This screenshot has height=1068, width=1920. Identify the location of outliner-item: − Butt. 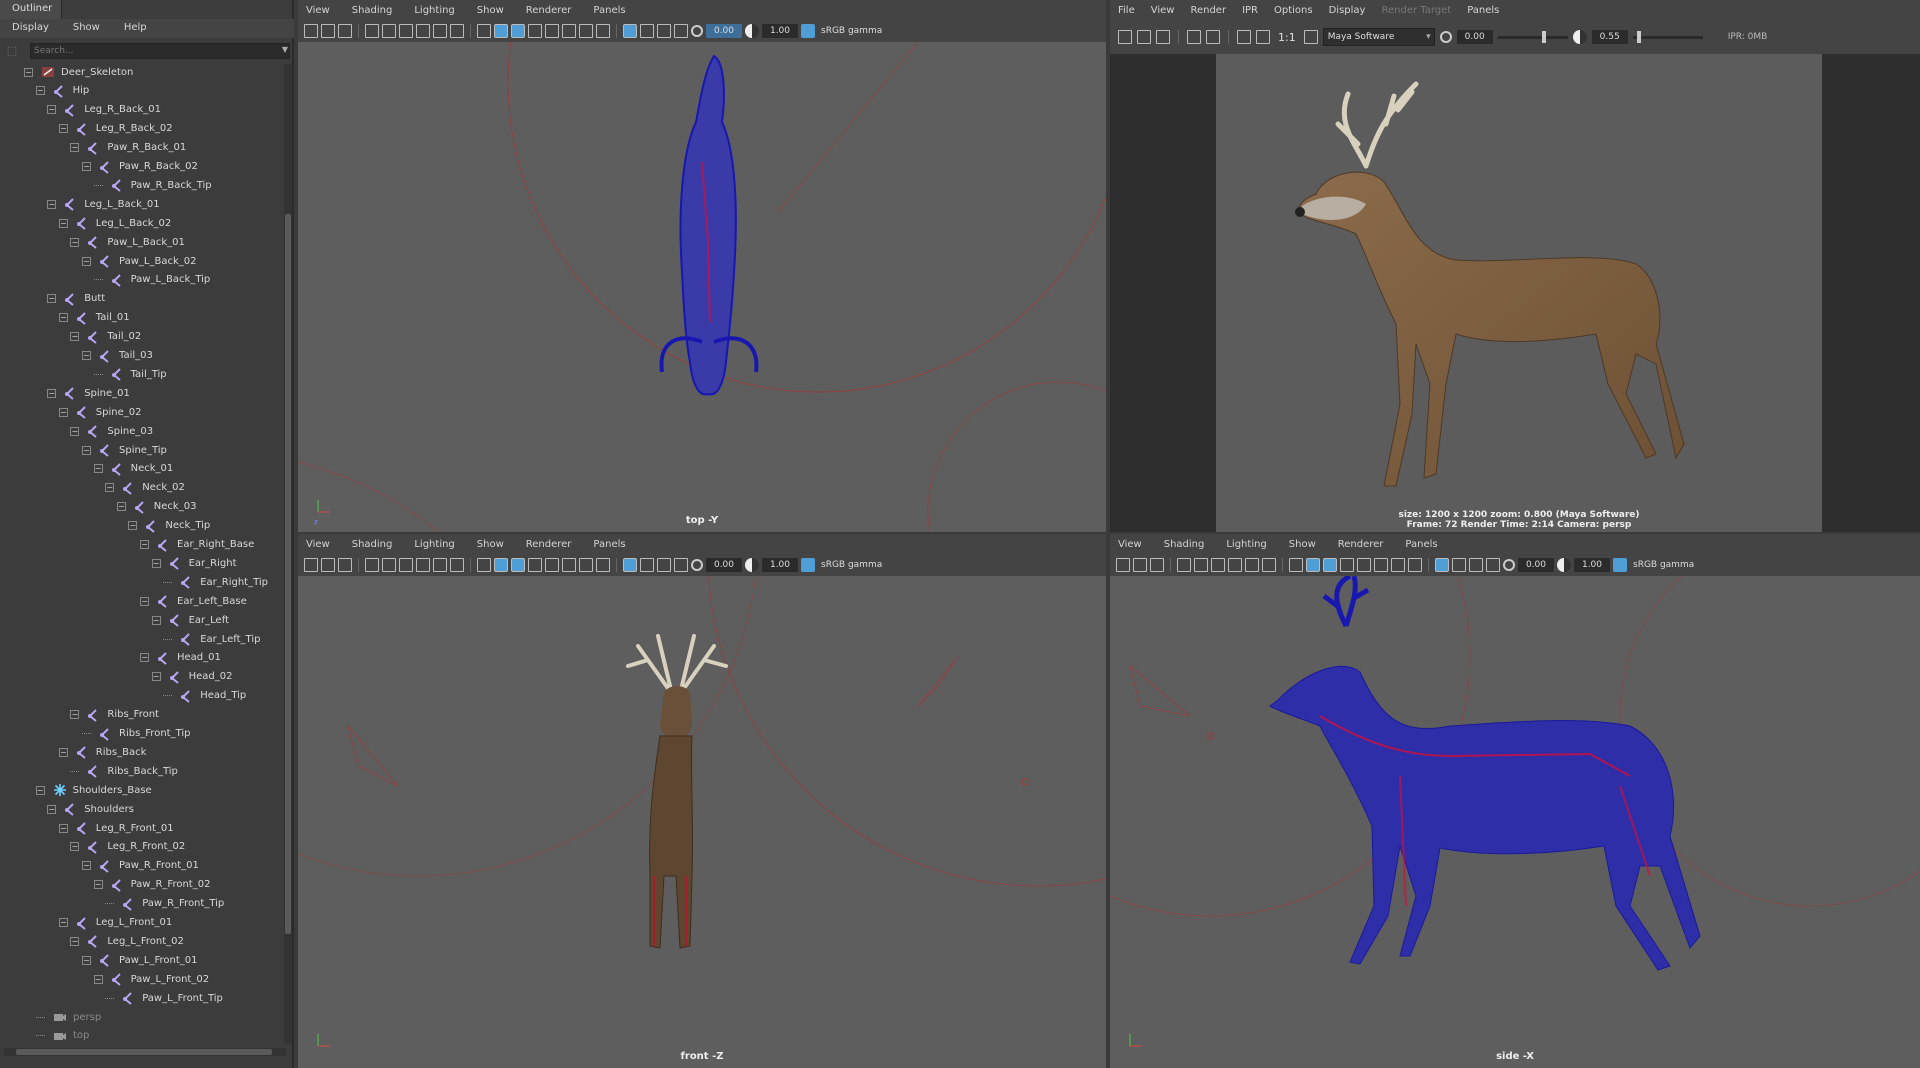
(76, 299).